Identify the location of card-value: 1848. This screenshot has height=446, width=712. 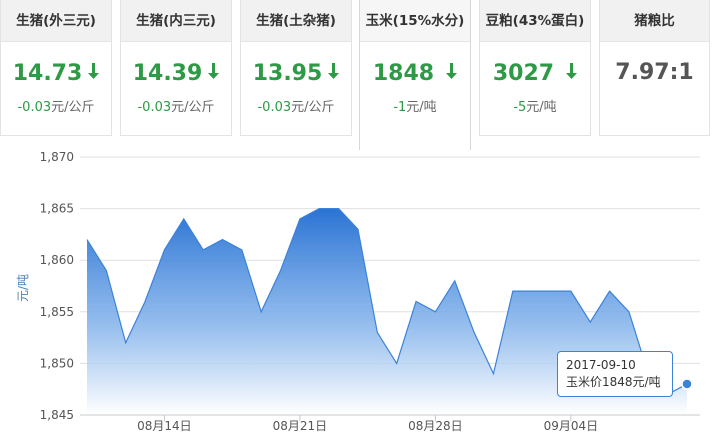
(415, 73).